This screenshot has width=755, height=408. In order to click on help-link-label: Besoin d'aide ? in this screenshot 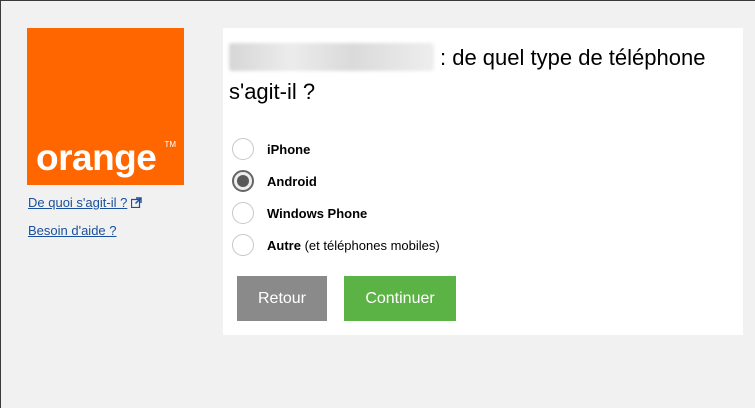, I will do `click(72, 230)`.